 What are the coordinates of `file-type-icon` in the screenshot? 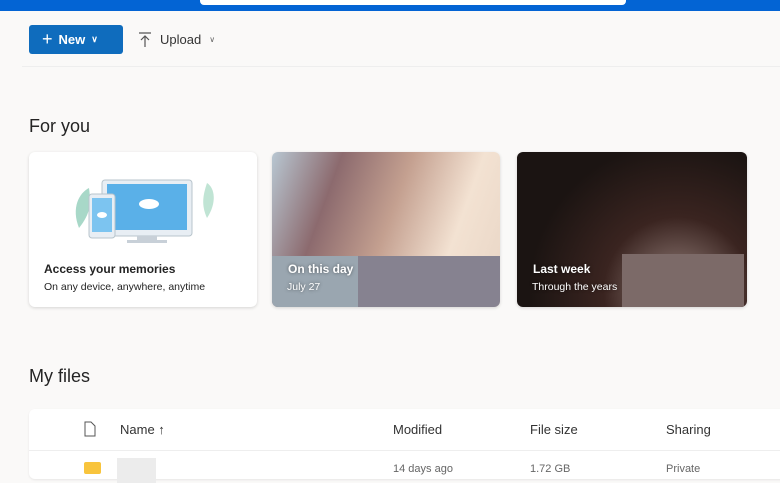 It's located at (90, 429).